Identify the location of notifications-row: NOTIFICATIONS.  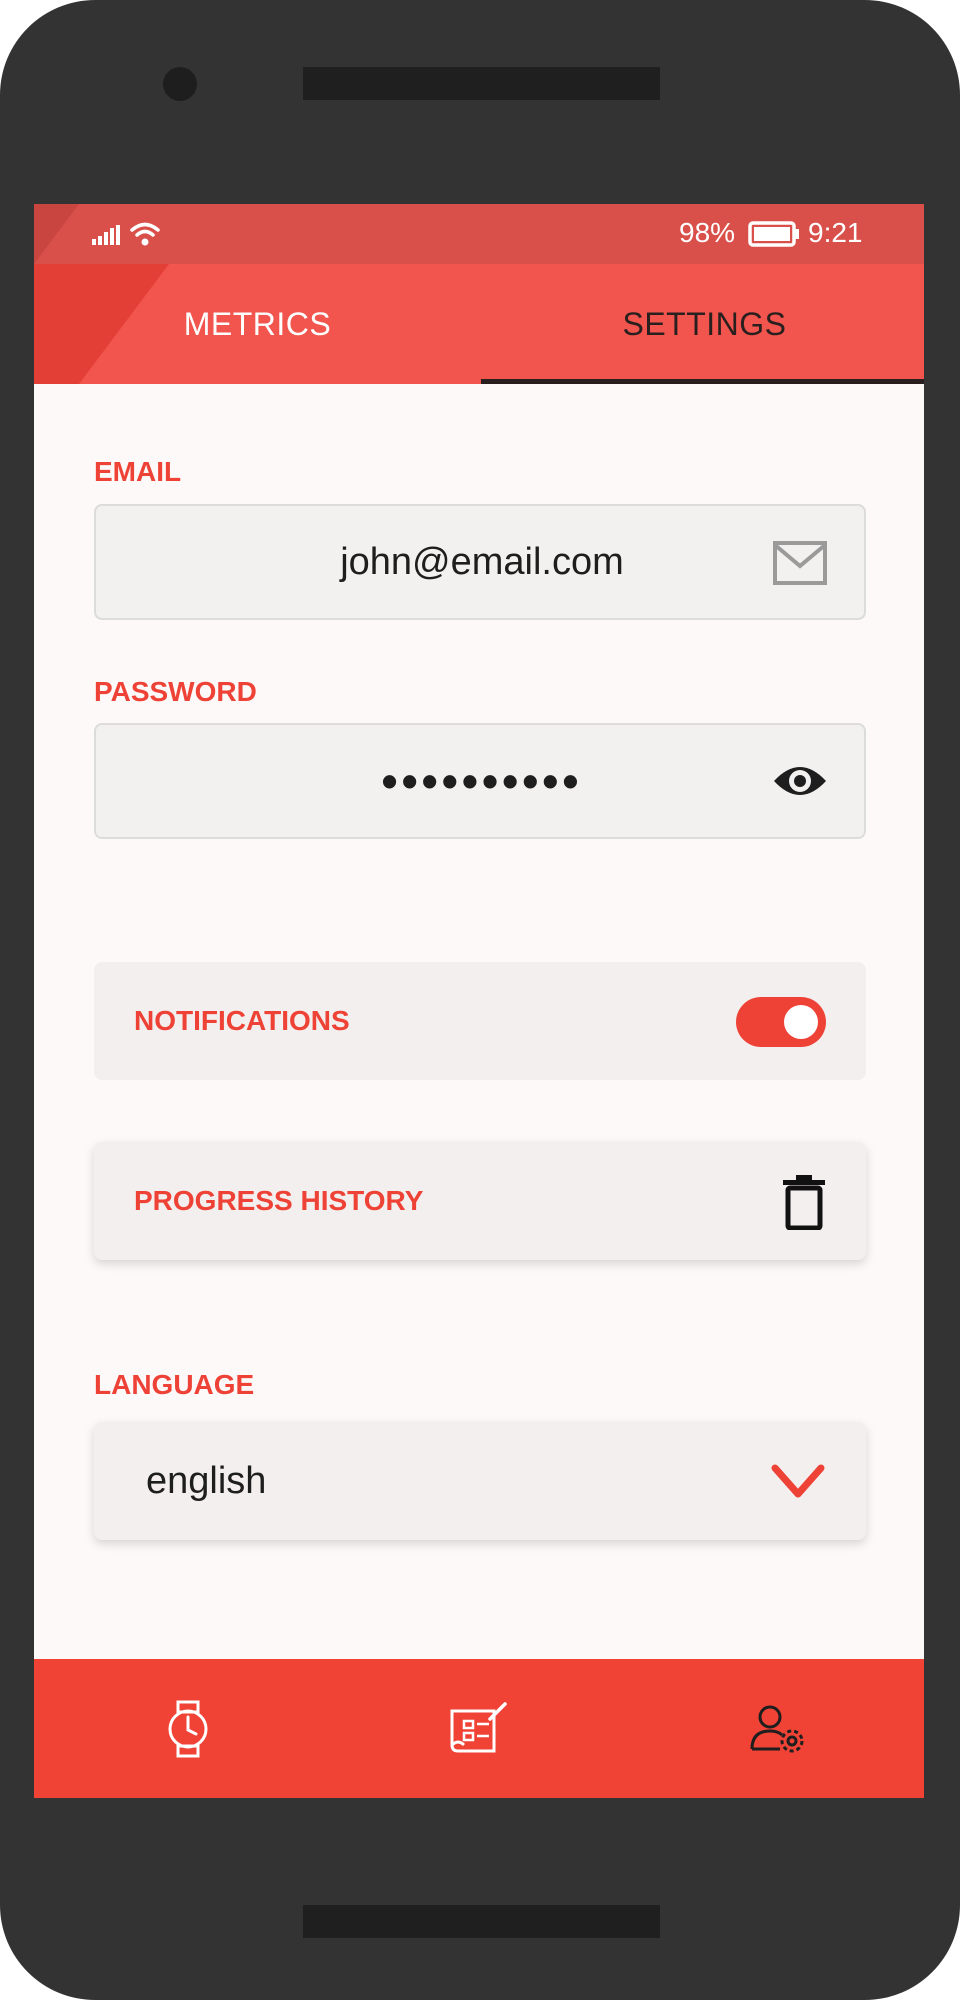
(480, 1021).